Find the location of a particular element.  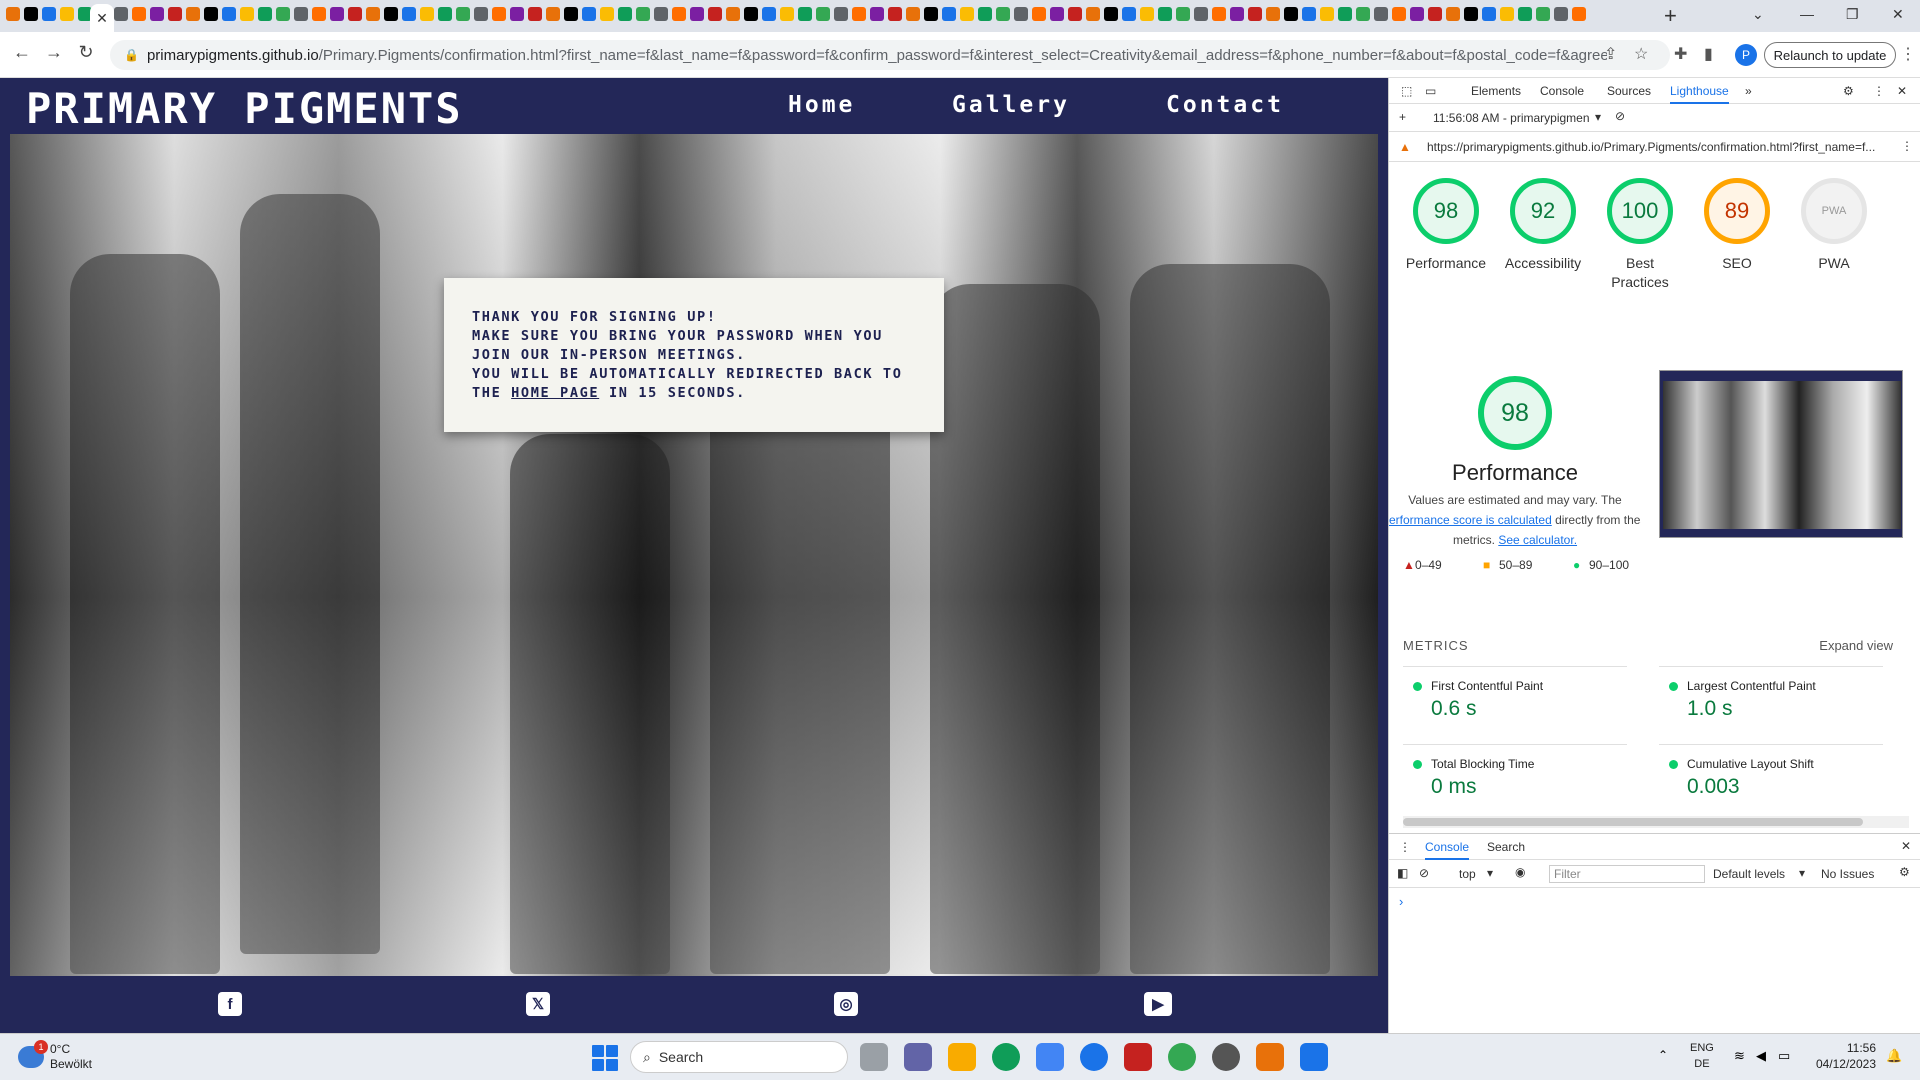

nav-home: Home is located at coordinates (821, 105).